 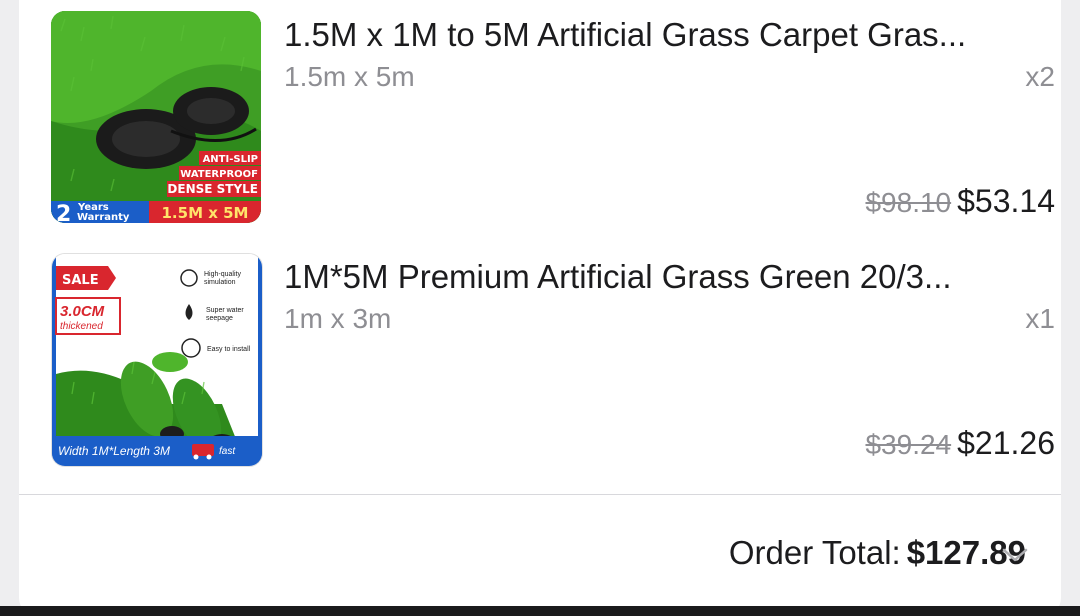 What do you see at coordinates (205, 213) in the screenshot?
I see `size-label: 1.5M x 5M` at bounding box center [205, 213].